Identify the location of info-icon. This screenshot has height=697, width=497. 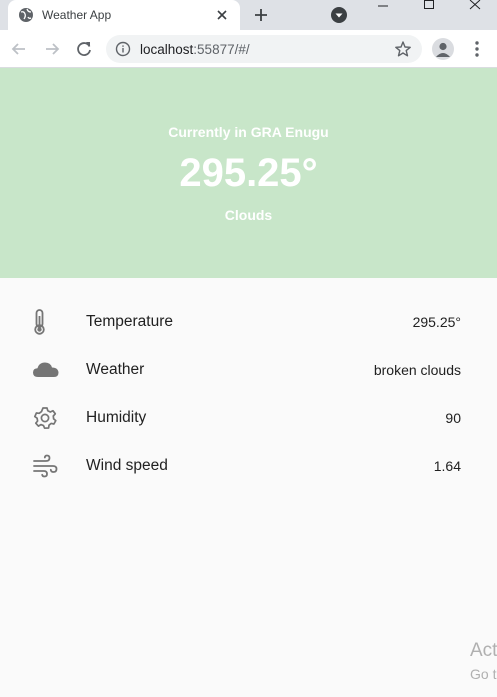
(123, 49).